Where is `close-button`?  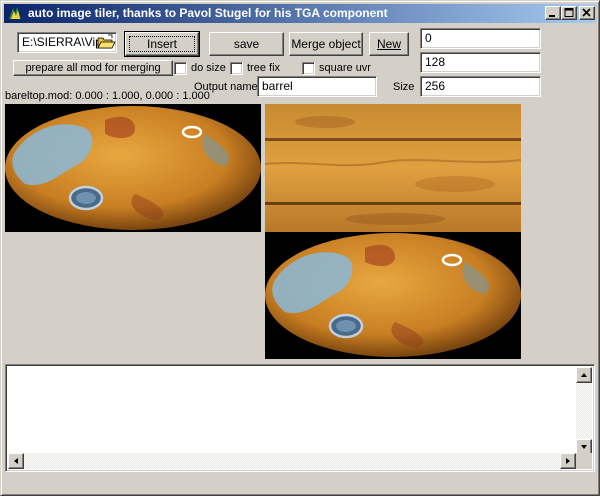
close-button is located at coordinates (587, 13).